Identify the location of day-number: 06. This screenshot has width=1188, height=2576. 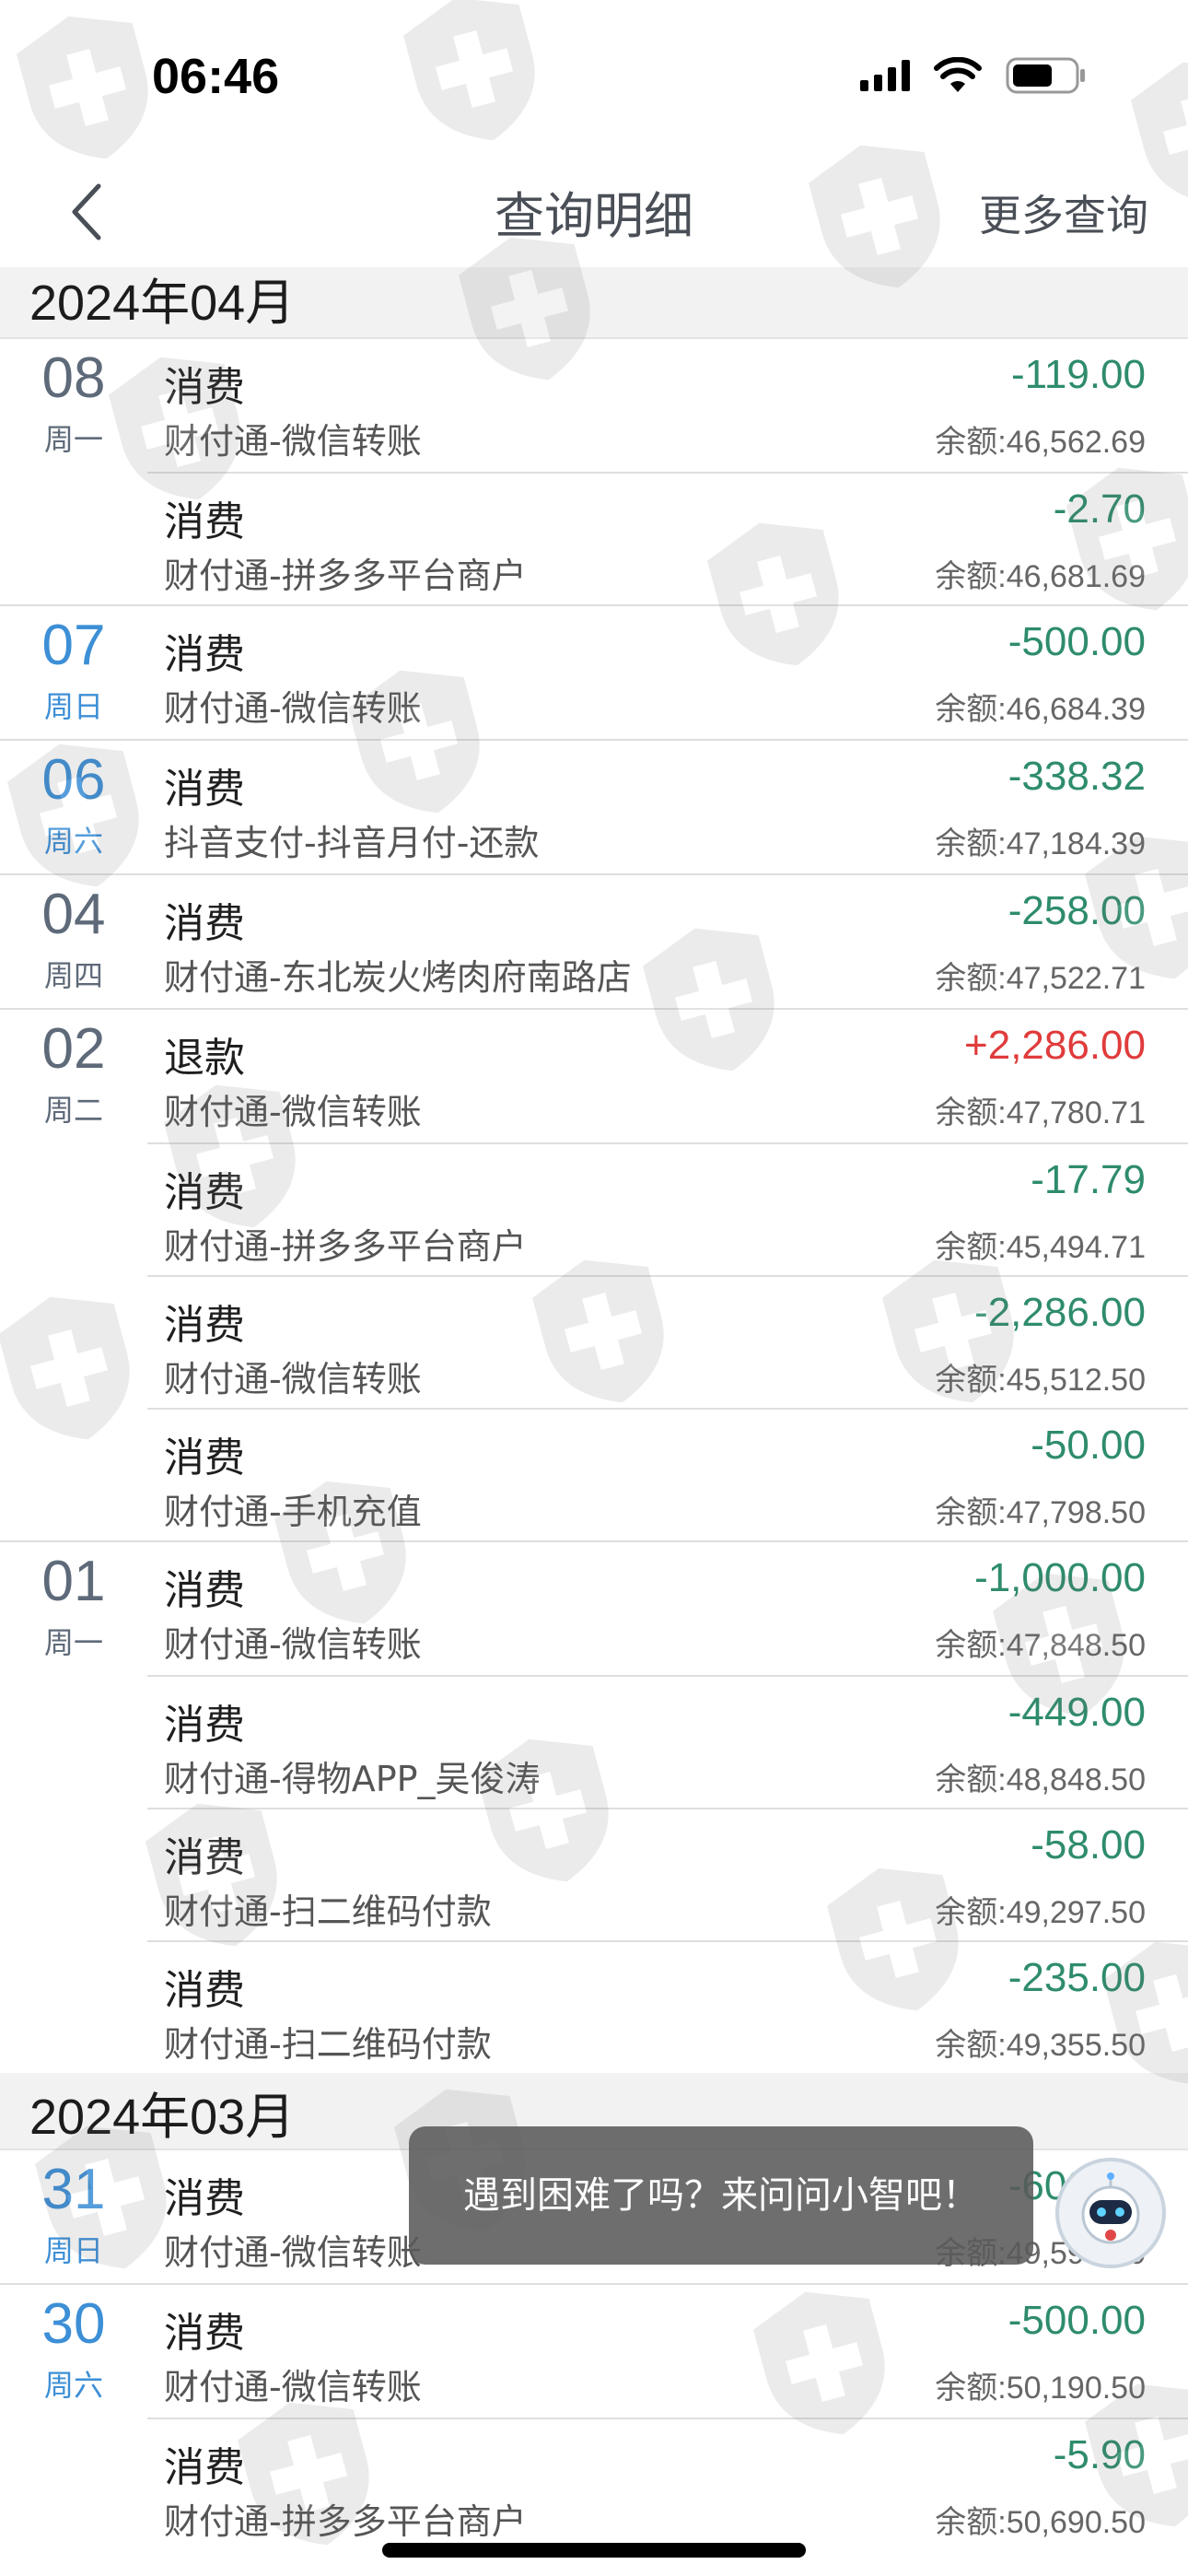
(73, 780).